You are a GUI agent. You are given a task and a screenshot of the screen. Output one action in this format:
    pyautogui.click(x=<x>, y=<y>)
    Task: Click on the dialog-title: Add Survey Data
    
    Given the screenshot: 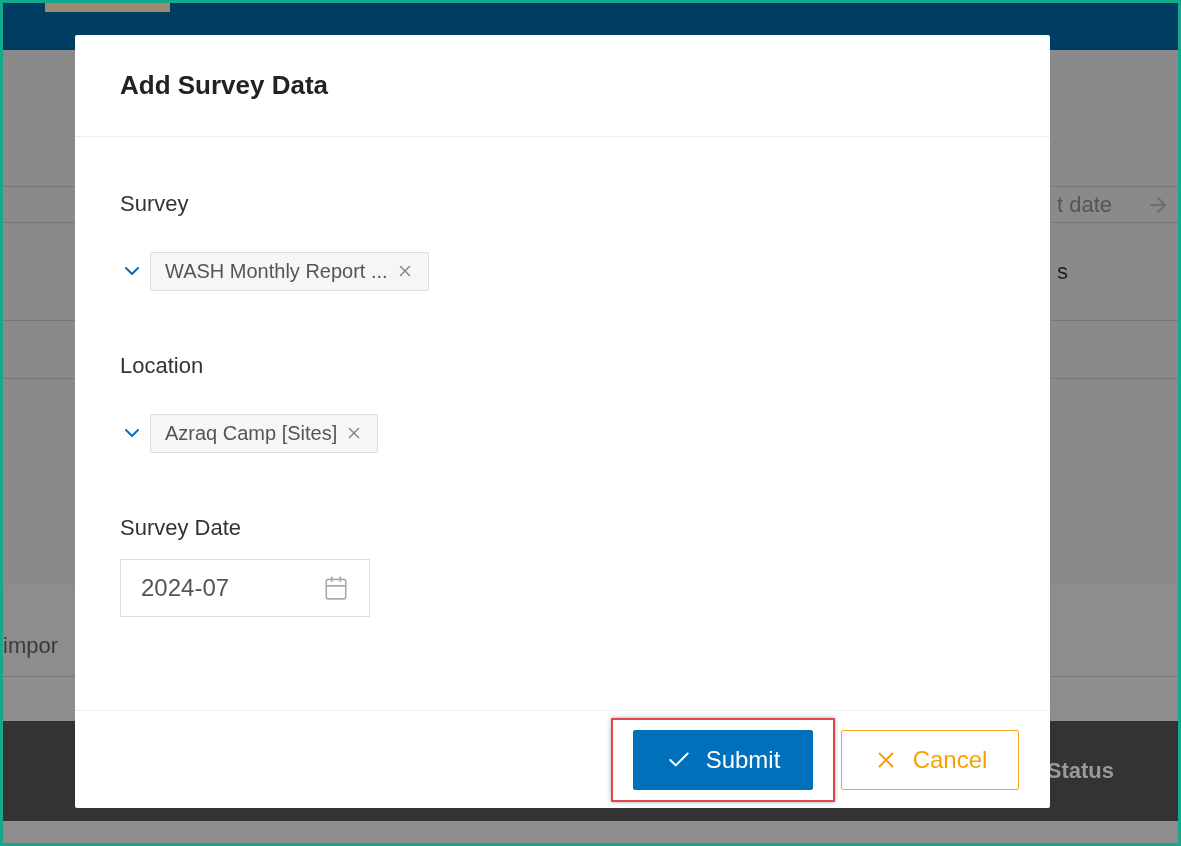 What is the action you would take?
    pyautogui.click(x=224, y=85)
    